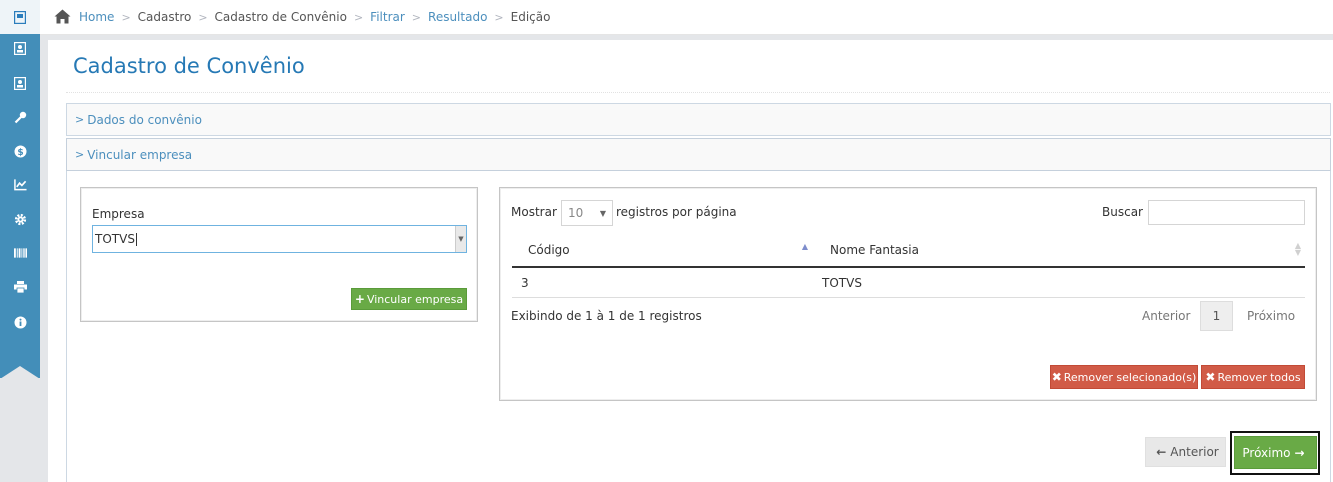 This screenshot has width=1333, height=482. I want to click on sort-both-icon: ▲ ▼, so click(1297, 249).